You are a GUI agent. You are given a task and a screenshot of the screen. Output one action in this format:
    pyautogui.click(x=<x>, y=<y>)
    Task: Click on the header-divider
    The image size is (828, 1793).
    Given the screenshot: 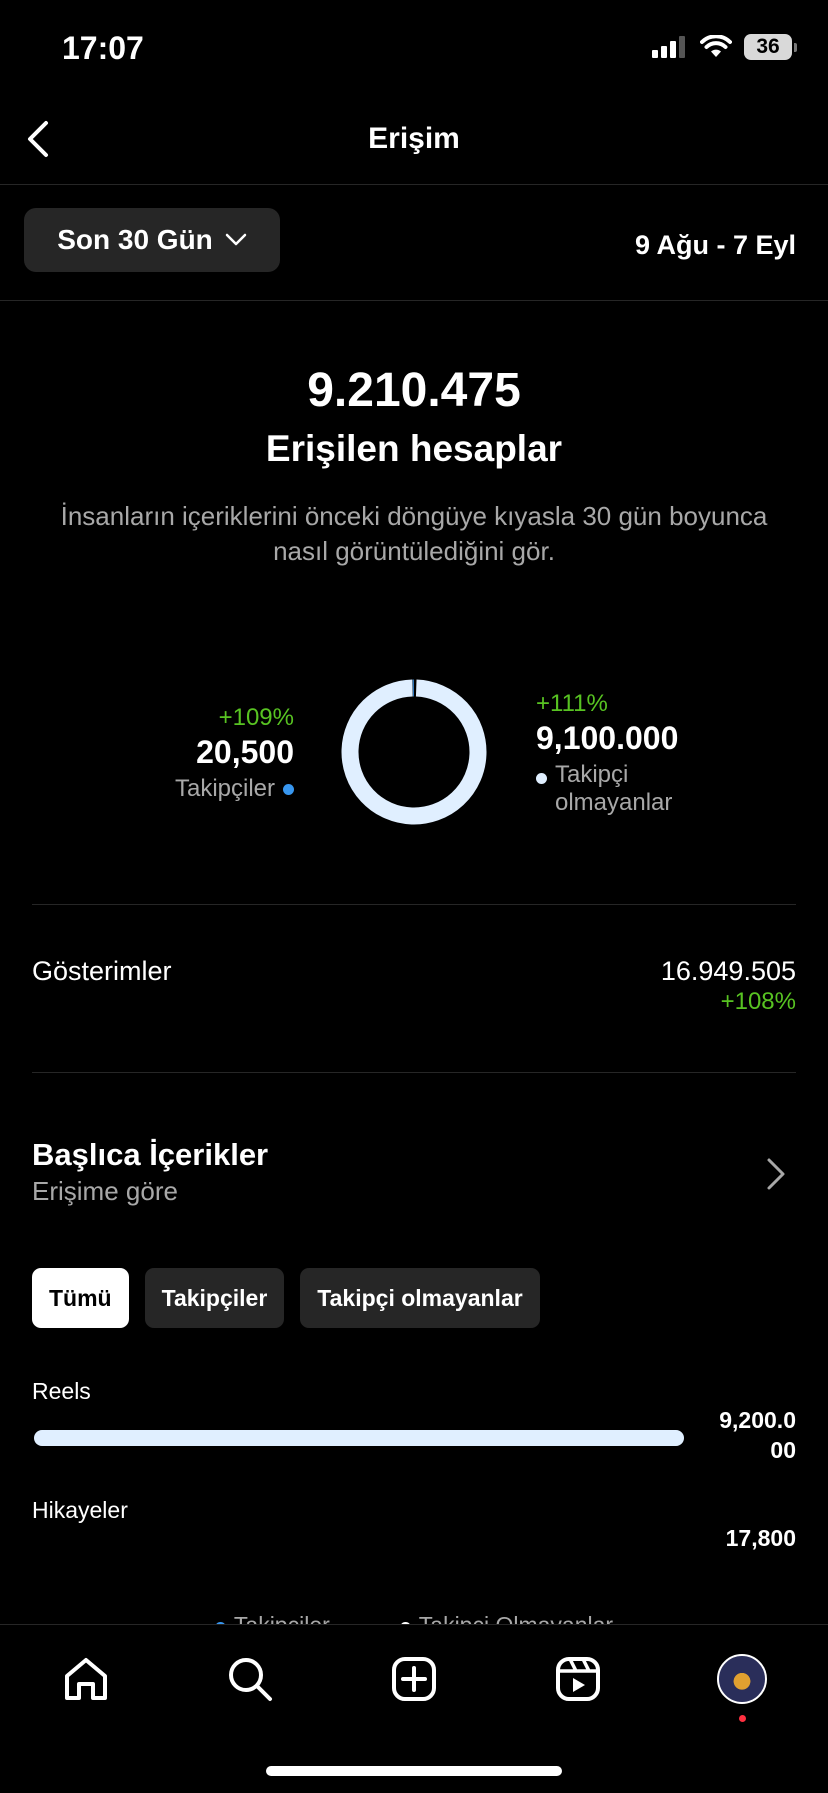 What is the action you would take?
    pyautogui.click(x=414, y=184)
    